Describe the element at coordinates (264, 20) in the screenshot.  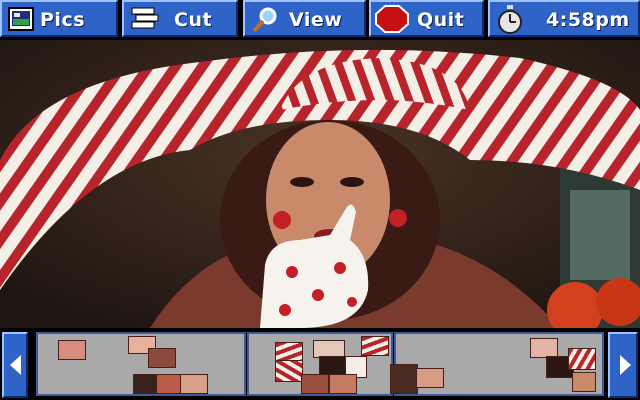
I see `magnifier-icon` at that location.